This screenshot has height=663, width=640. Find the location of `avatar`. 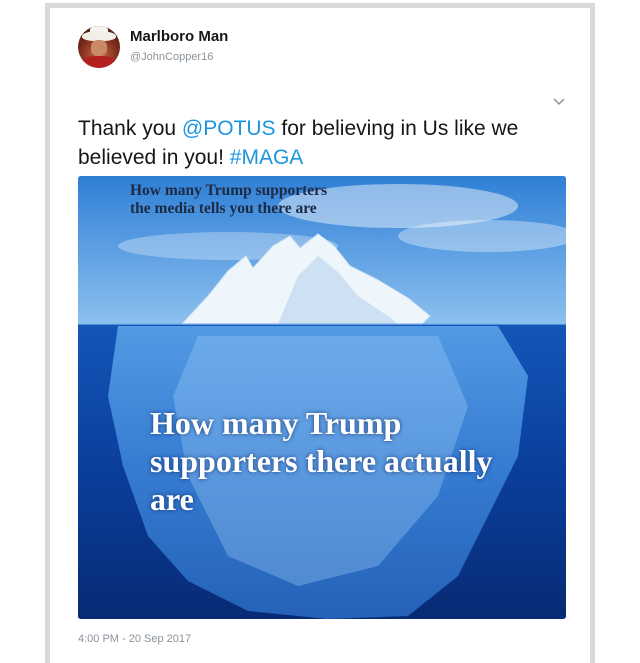

avatar is located at coordinates (99, 47).